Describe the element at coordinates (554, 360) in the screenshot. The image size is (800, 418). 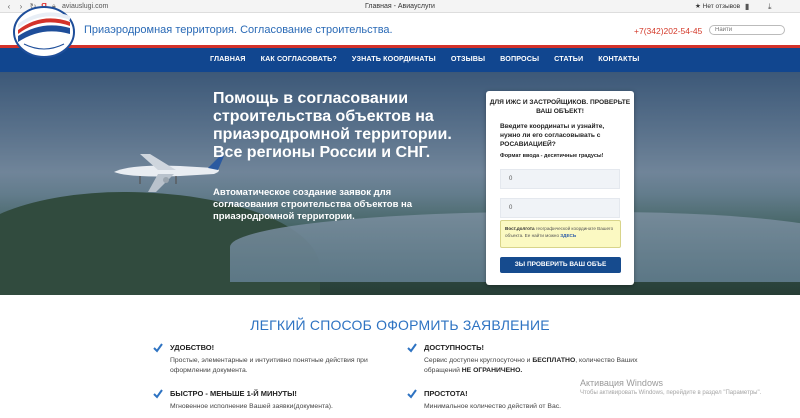
I see `feature-free: БЕСПЛАТНО` at that location.